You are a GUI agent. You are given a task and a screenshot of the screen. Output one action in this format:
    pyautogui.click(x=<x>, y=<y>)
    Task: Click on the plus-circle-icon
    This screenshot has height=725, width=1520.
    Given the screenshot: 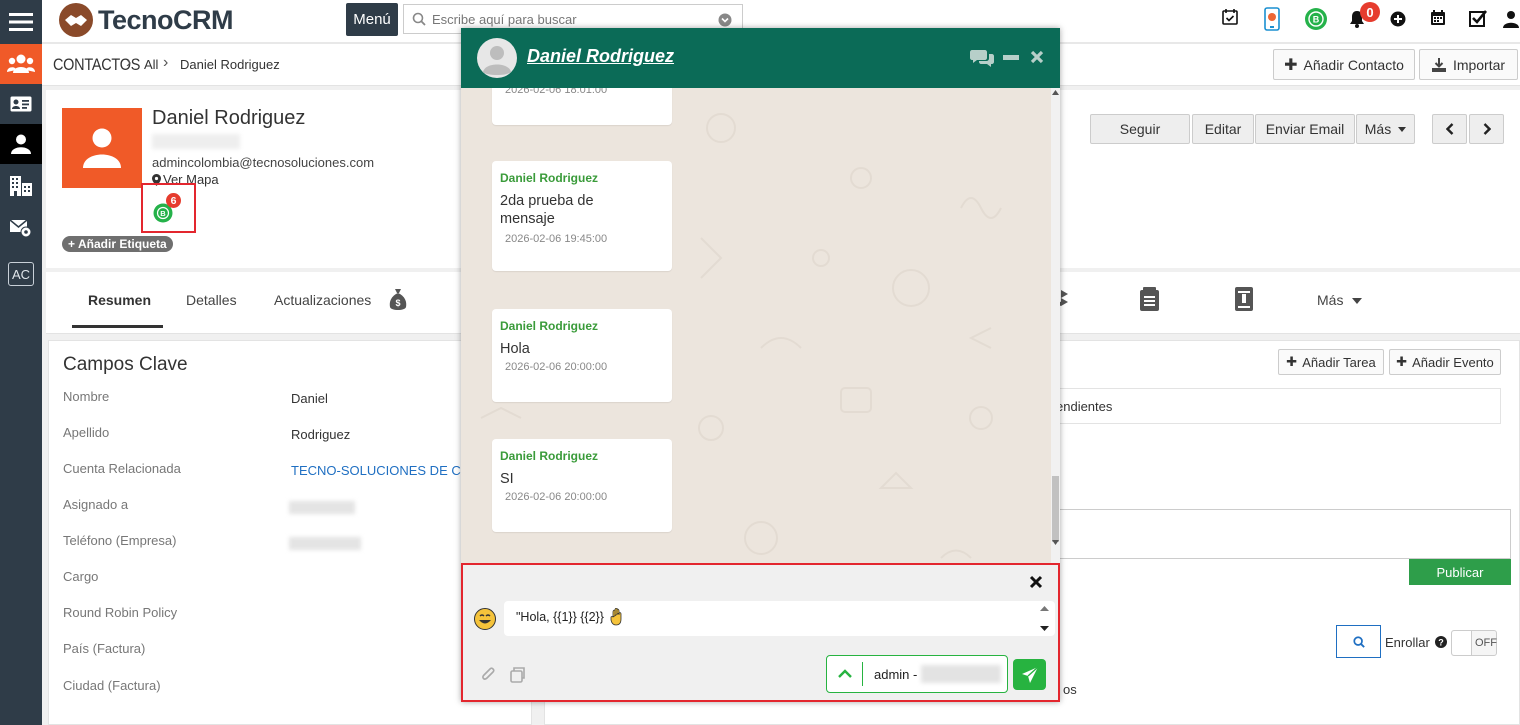 What is the action you would take?
    pyautogui.click(x=1398, y=19)
    